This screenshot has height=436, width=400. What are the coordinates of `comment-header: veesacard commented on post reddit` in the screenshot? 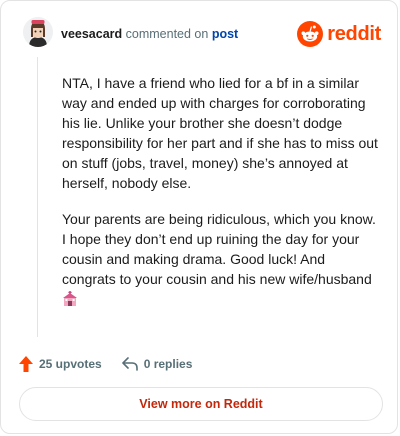 It's located at (202, 34).